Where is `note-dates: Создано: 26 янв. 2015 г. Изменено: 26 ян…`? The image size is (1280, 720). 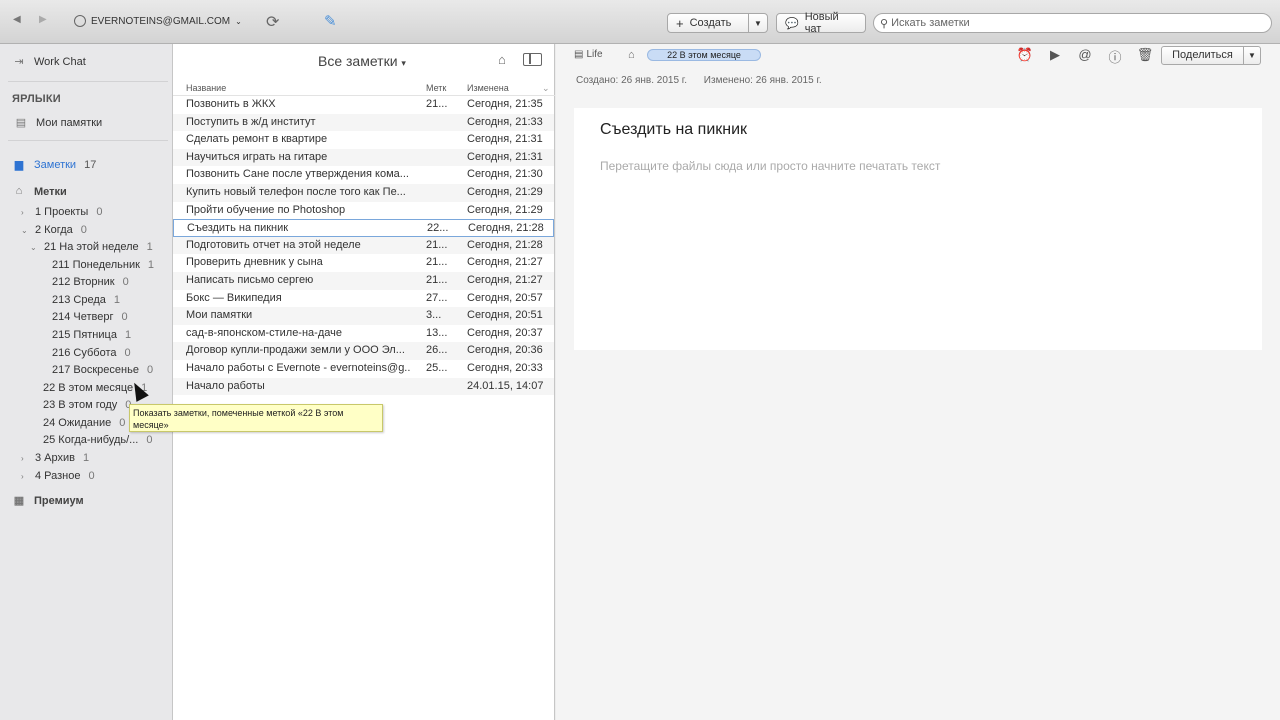 note-dates: Создано: 26 янв. 2015 г. Изменено: 26 ян… is located at coordinates (706, 80).